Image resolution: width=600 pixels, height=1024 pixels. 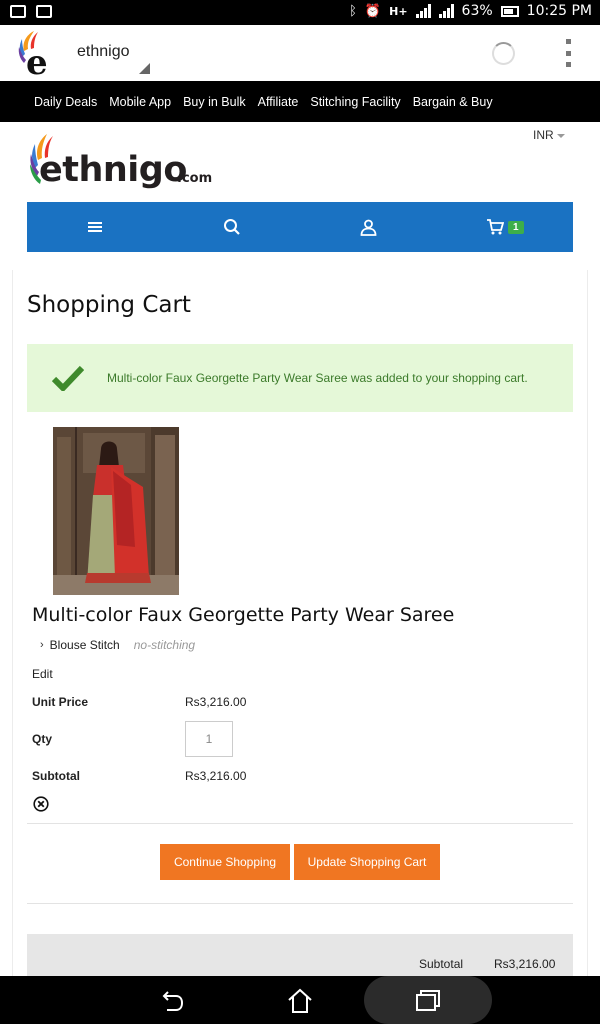 I want to click on option-label: Blouse Stitch, so click(x=84, y=645).